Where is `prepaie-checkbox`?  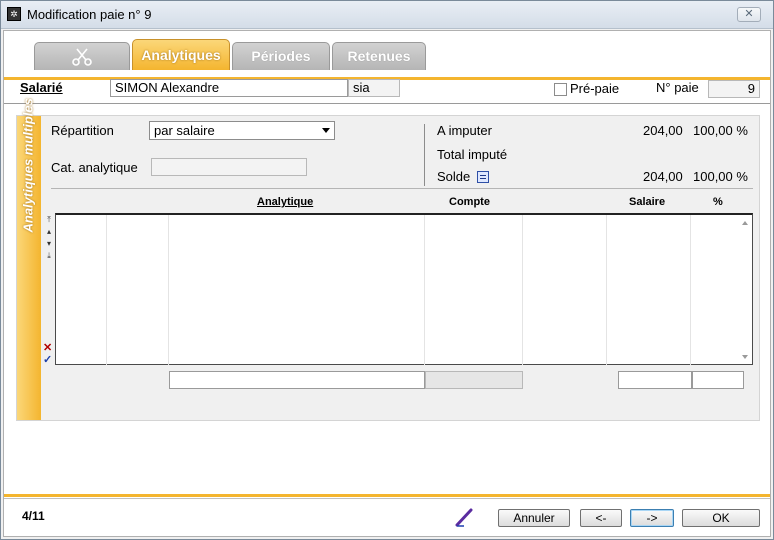
prepaie-checkbox is located at coordinates (560, 89).